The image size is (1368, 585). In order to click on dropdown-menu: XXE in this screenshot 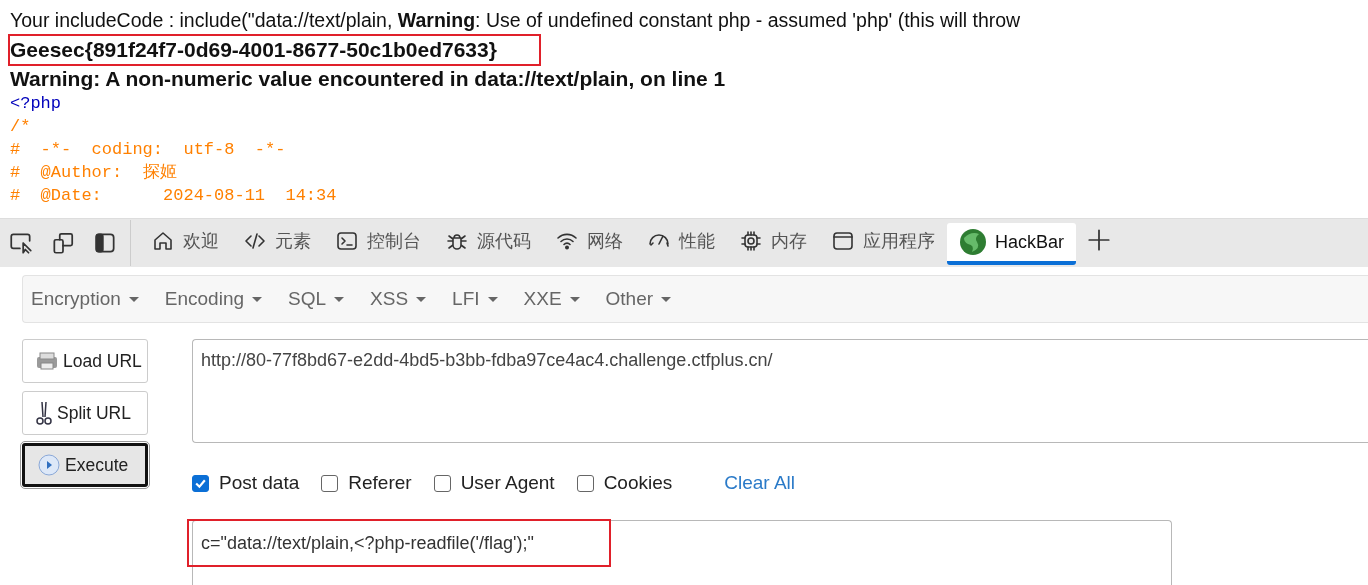, I will do `click(551, 299)`.